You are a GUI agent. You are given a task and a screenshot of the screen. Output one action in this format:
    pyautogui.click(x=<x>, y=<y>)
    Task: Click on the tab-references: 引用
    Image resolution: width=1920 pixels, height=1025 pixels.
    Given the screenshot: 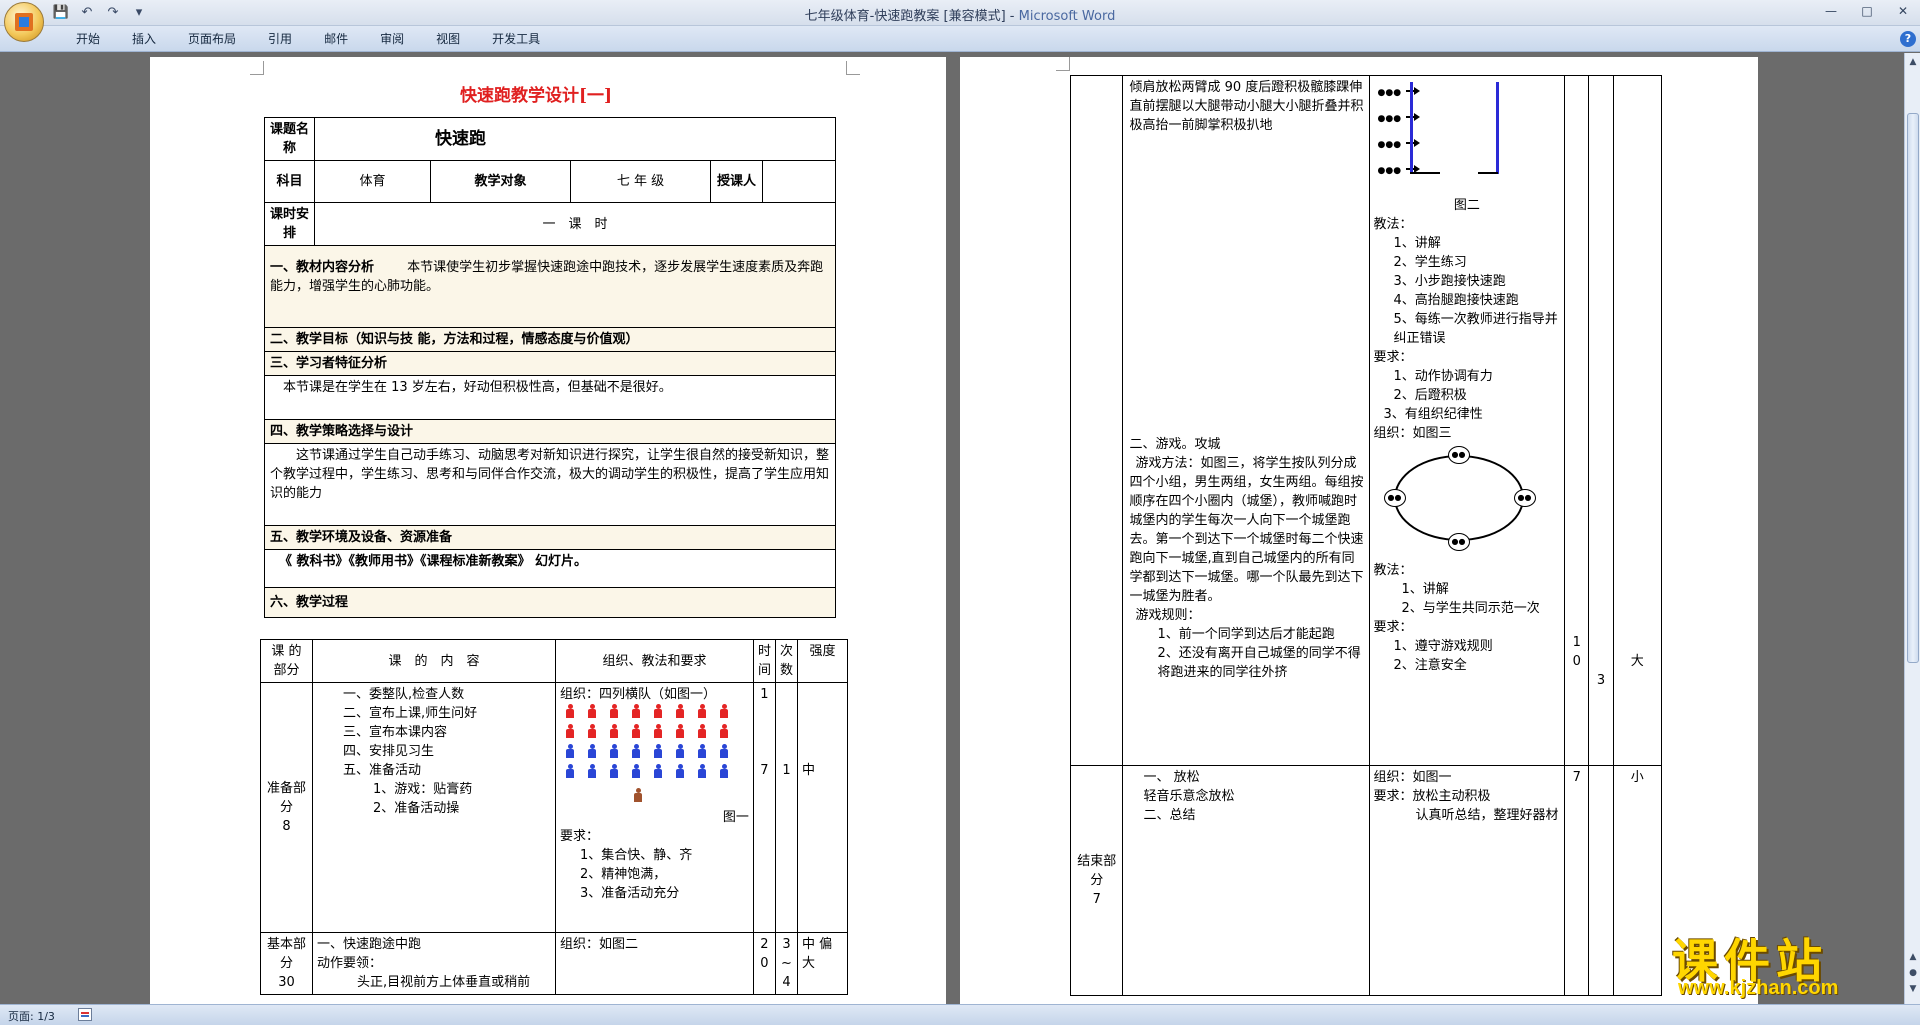 What is the action you would take?
    pyautogui.click(x=280, y=39)
    